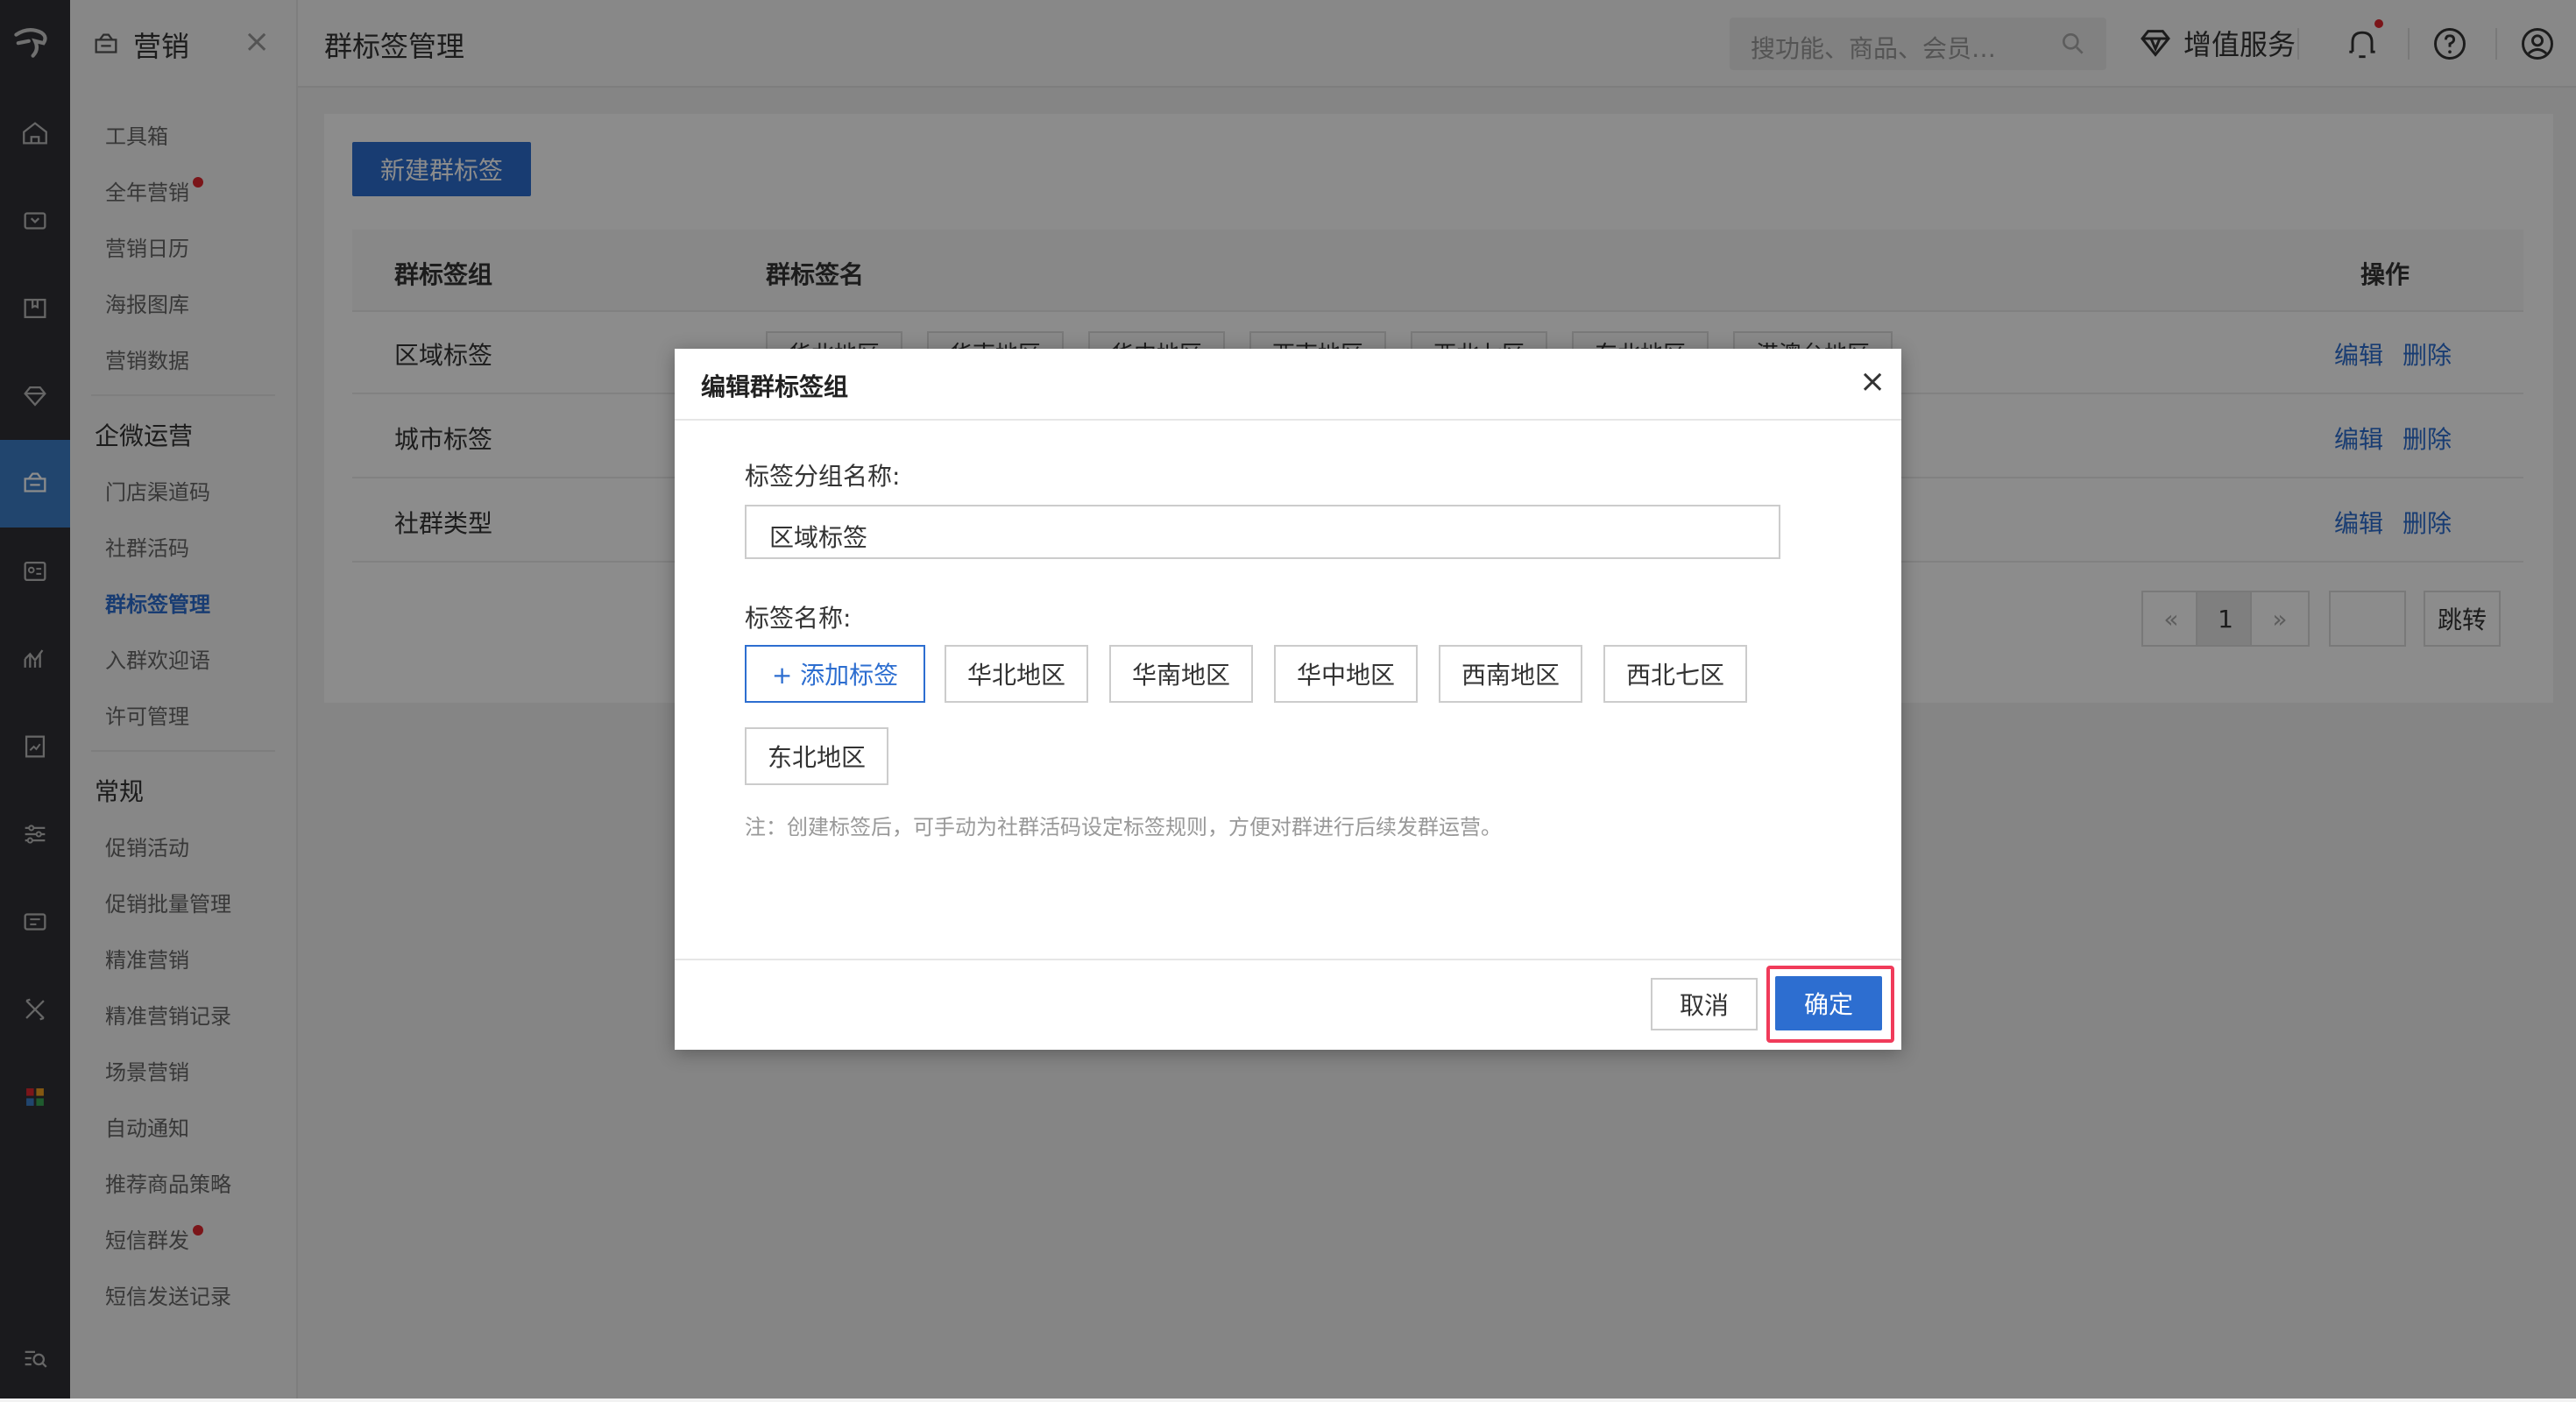  Describe the element at coordinates (1288, 385) in the screenshot. I see `dialog-header: 编辑群标签组 ×` at that location.